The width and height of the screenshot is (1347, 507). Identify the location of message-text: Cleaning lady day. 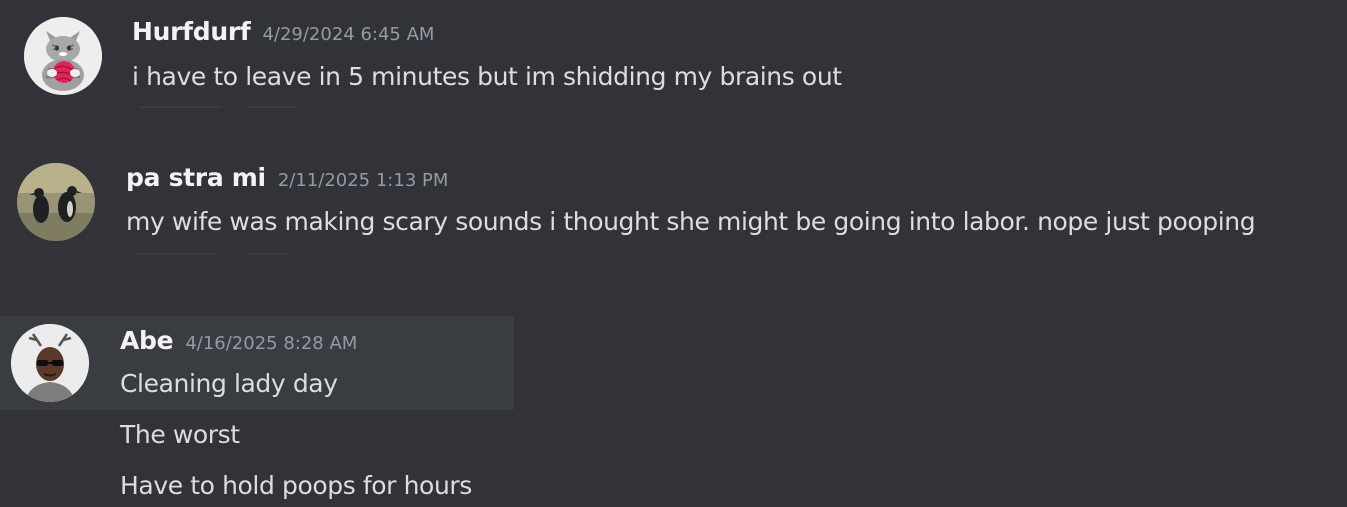
(229, 383).